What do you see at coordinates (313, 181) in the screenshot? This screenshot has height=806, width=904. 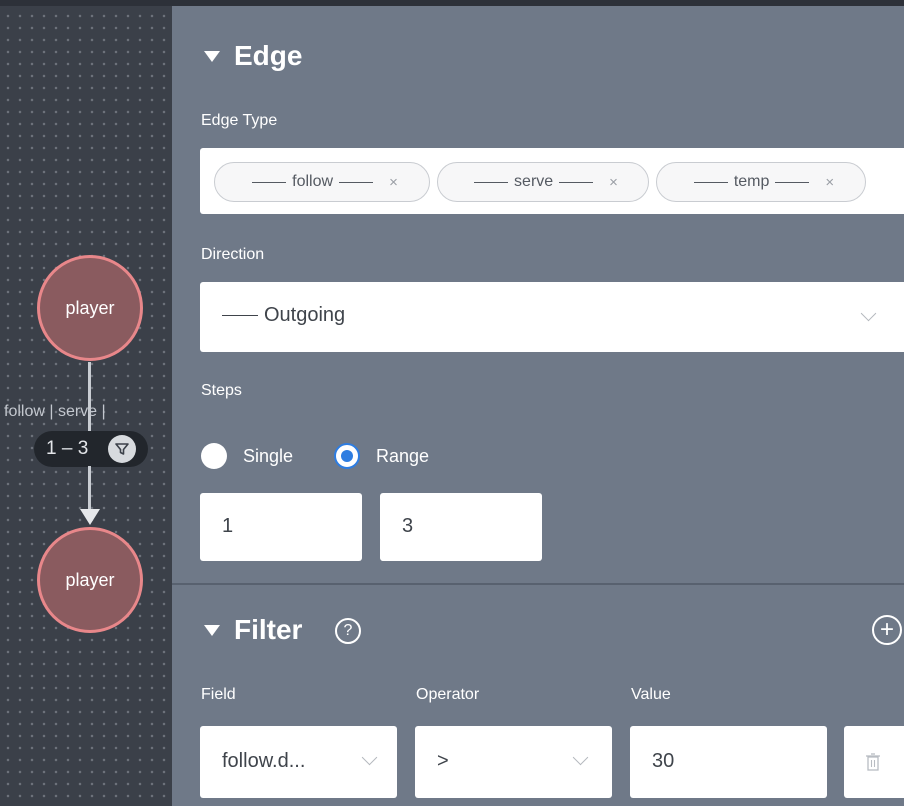 I see `tag-label: follow` at bounding box center [313, 181].